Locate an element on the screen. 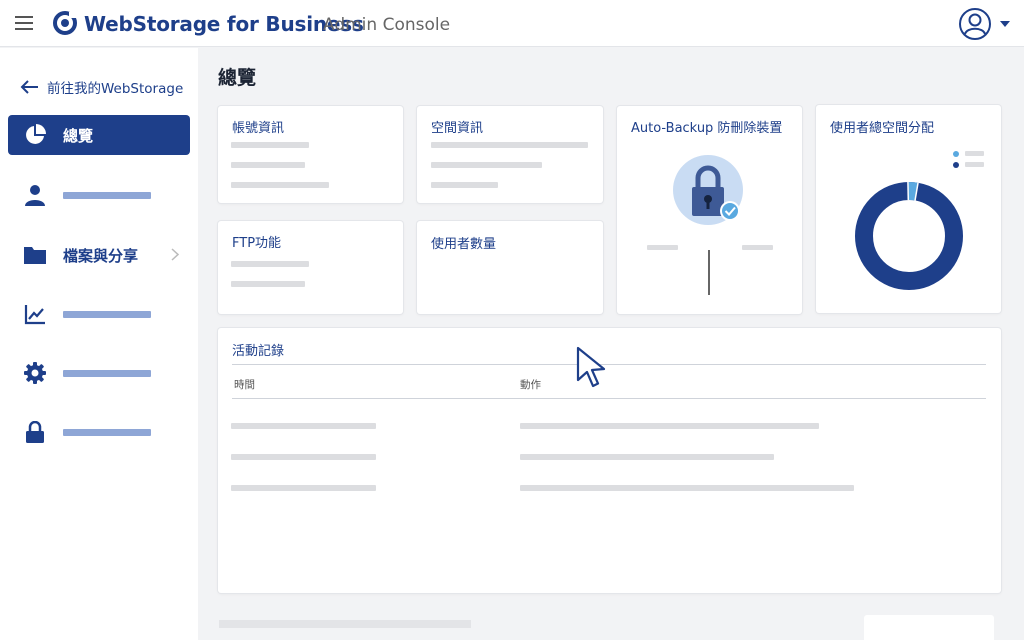  donut-segment-minor is located at coordinates (913, 191).